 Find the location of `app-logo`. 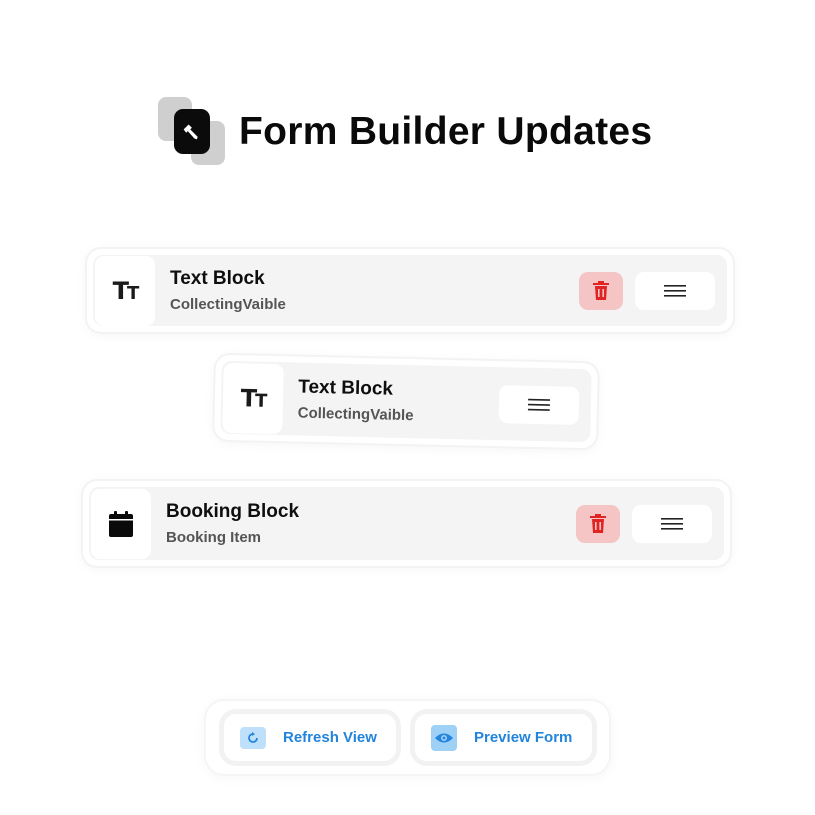

app-logo is located at coordinates (192, 132).